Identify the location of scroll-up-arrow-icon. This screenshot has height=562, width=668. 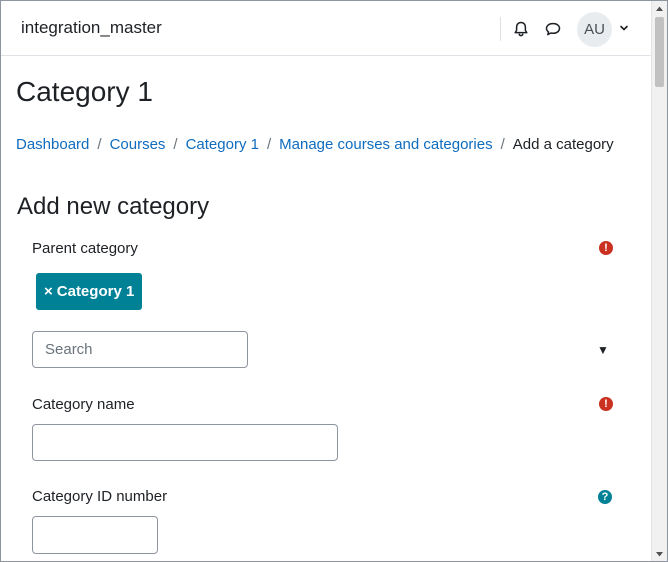
(659, 8).